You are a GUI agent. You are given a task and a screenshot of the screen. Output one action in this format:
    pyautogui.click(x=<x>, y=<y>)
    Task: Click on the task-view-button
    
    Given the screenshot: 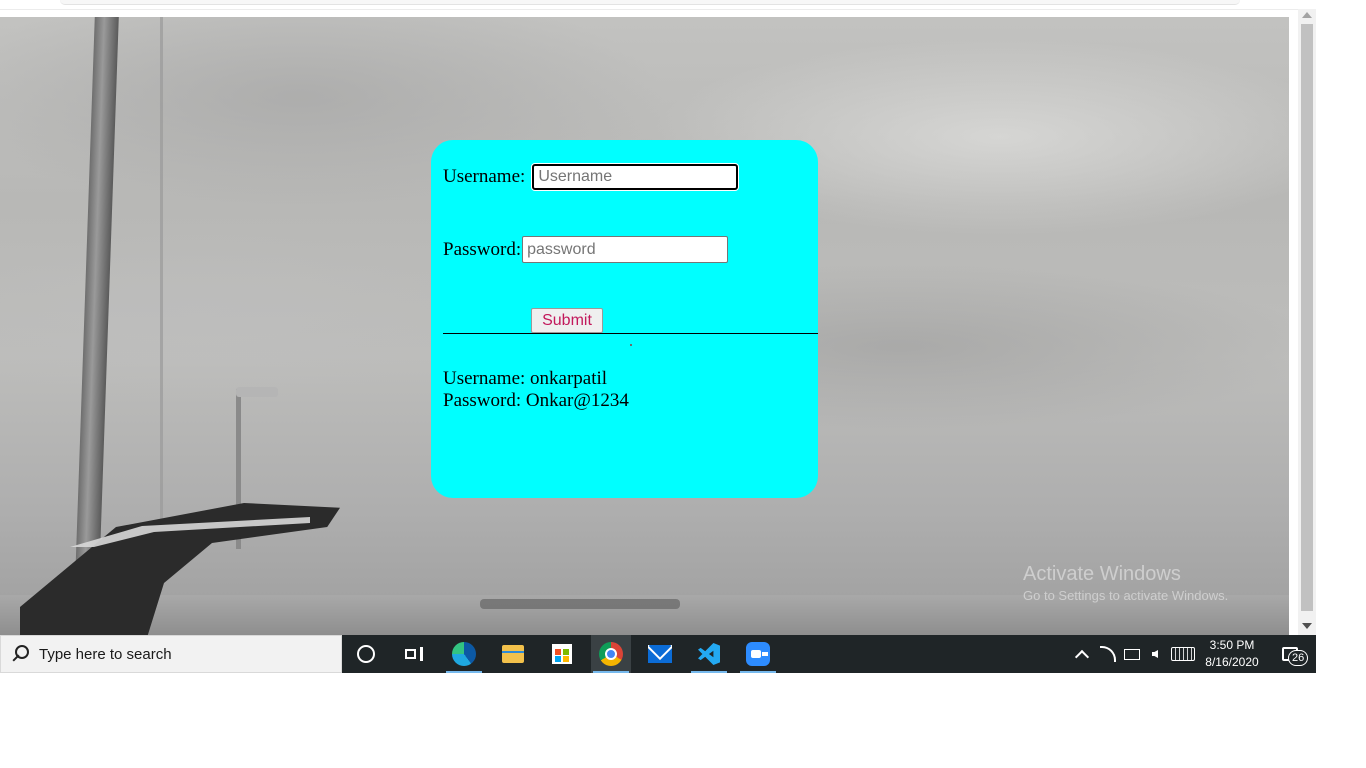 What is the action you would take?
    pyautogui.click(x=414, y=654)
    